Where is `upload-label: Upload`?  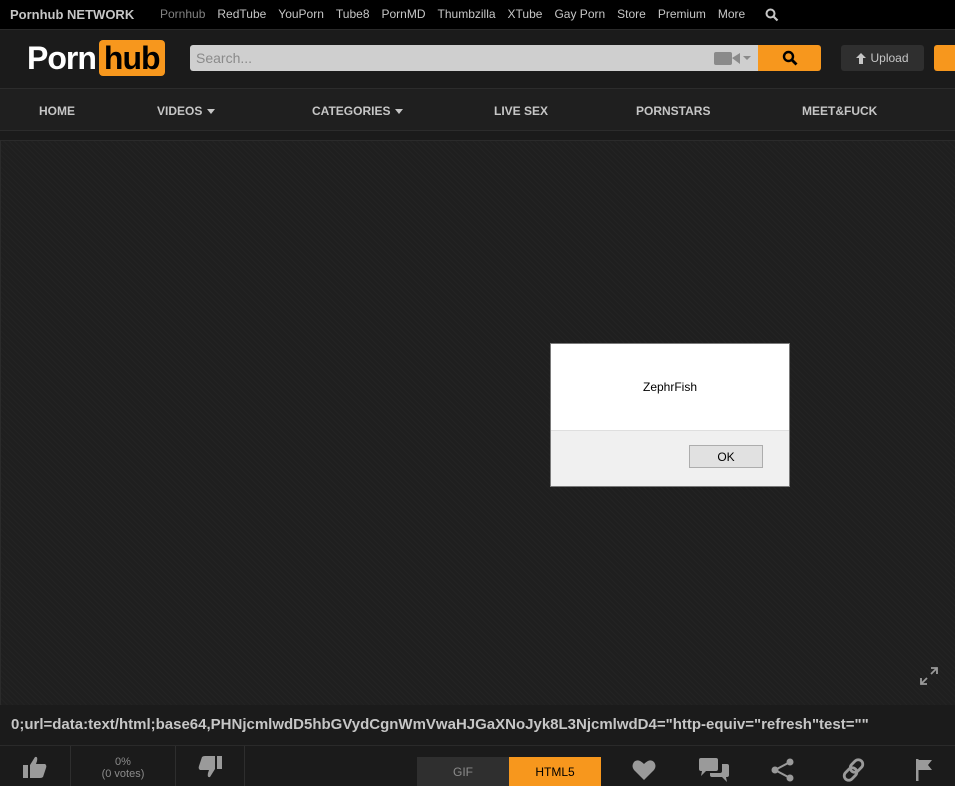 upload-label: Upload is located at coordinates (889, 58).